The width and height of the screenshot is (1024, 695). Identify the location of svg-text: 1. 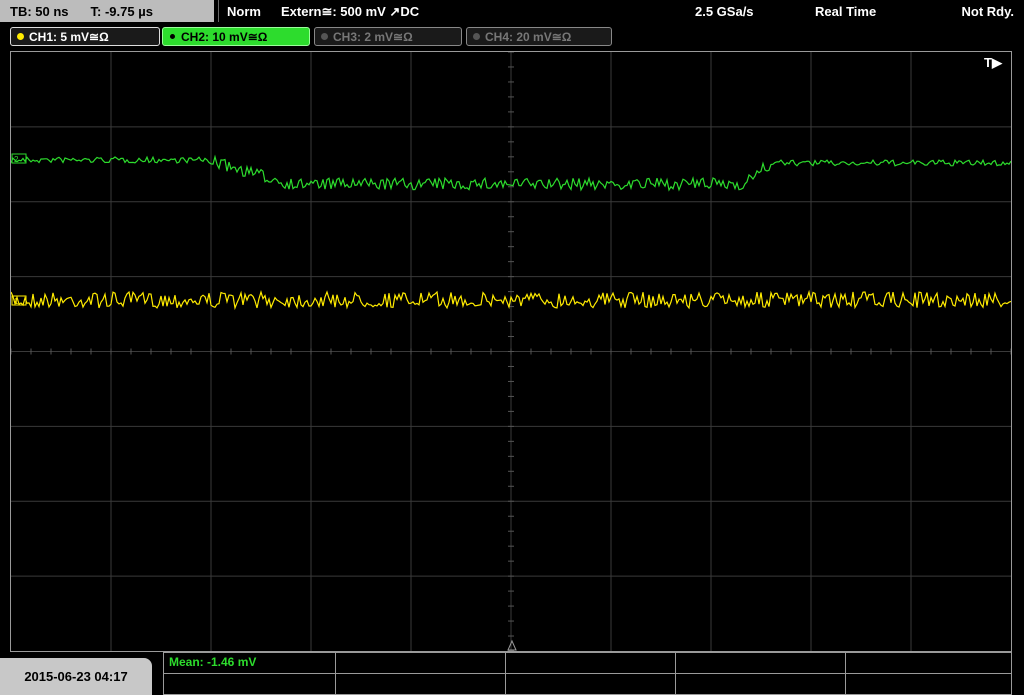
(16, 301).